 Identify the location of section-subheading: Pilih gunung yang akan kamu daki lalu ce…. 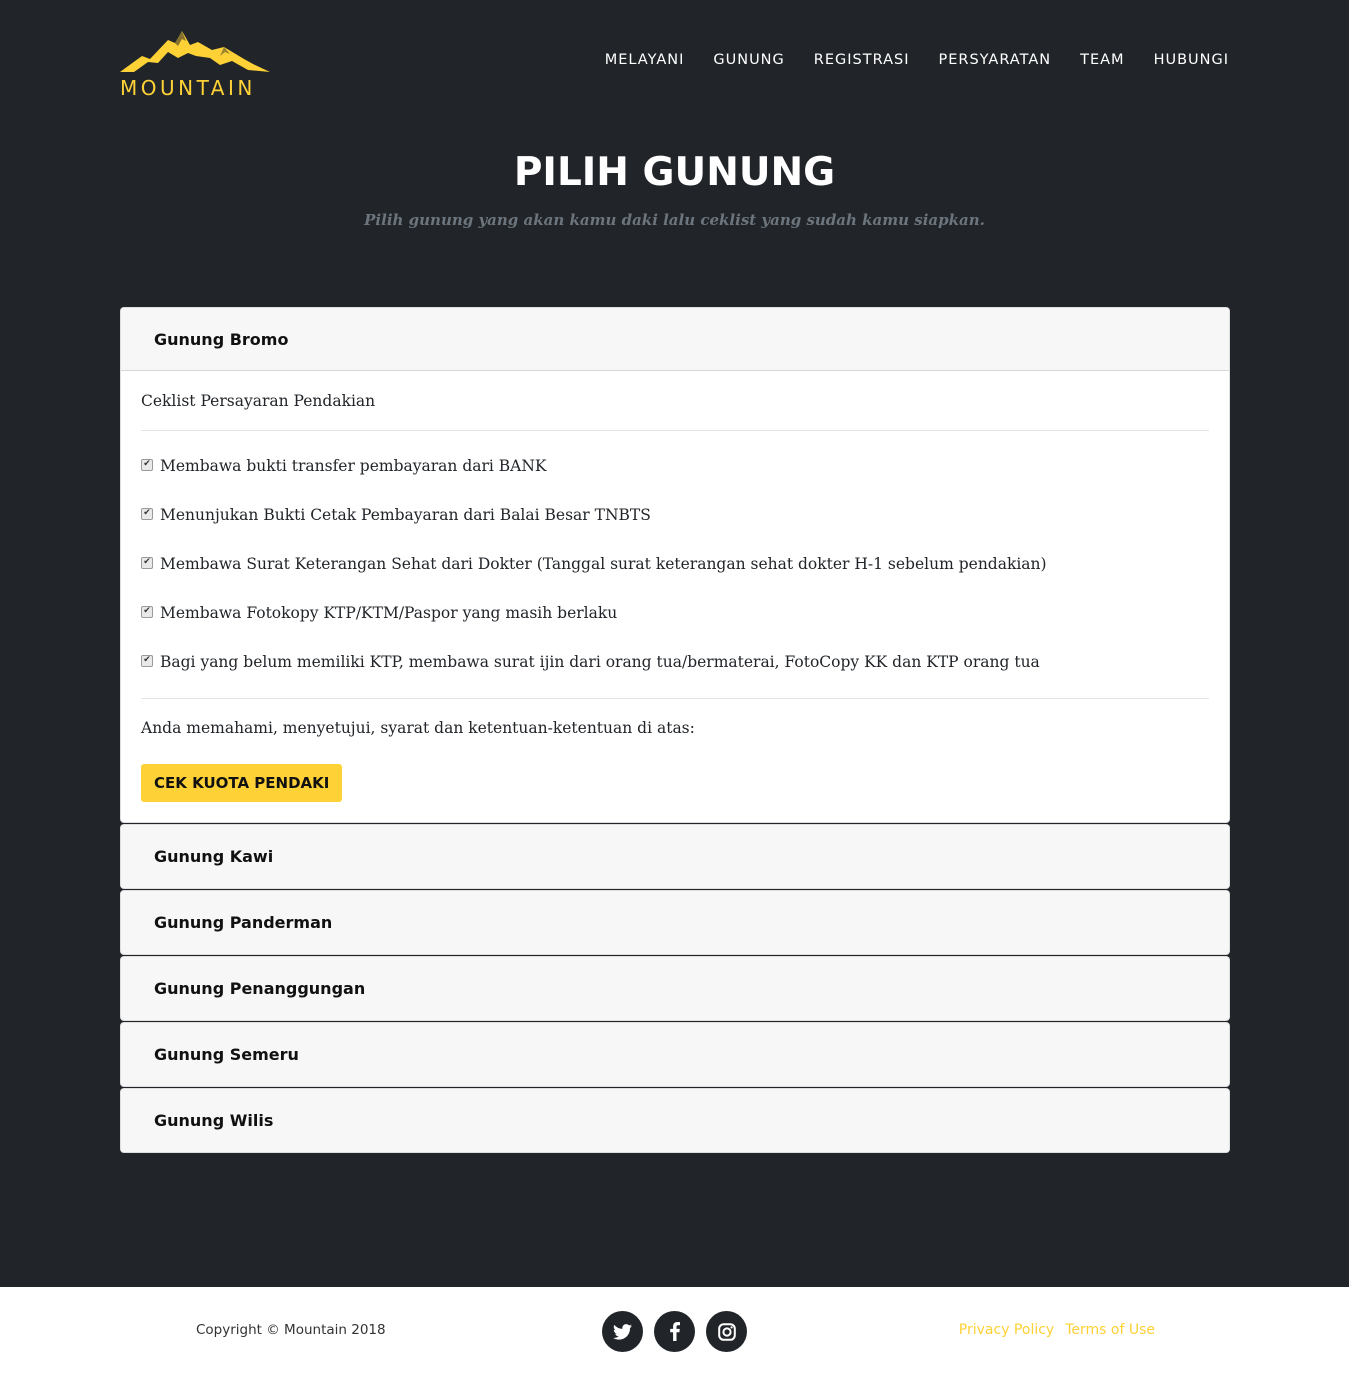
(674, 220).